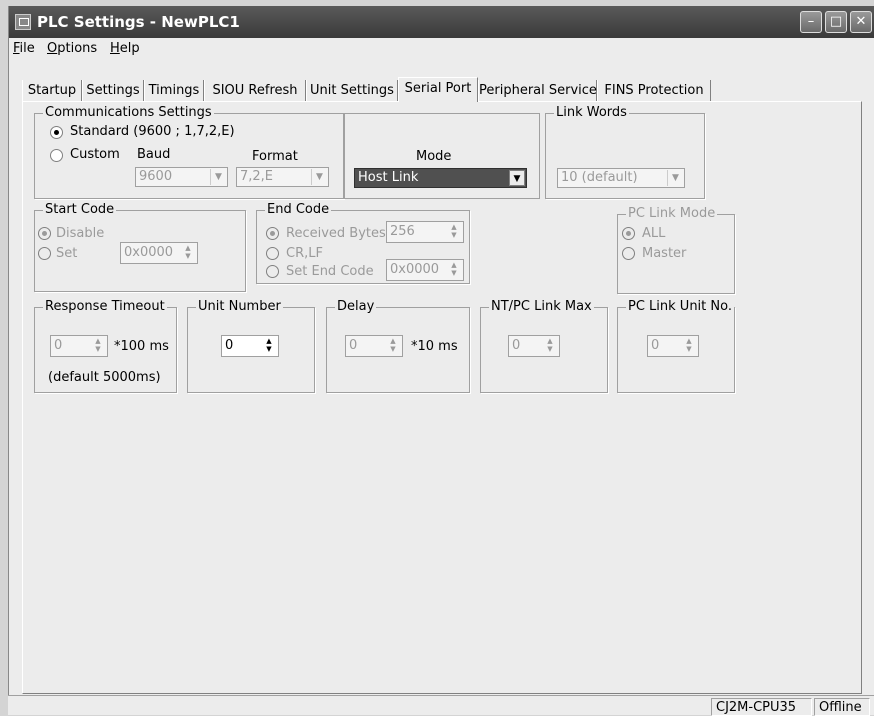  Describe the element at coordinates (356, 306) in the screenshot. I see `delay-label: Delay` at that location.